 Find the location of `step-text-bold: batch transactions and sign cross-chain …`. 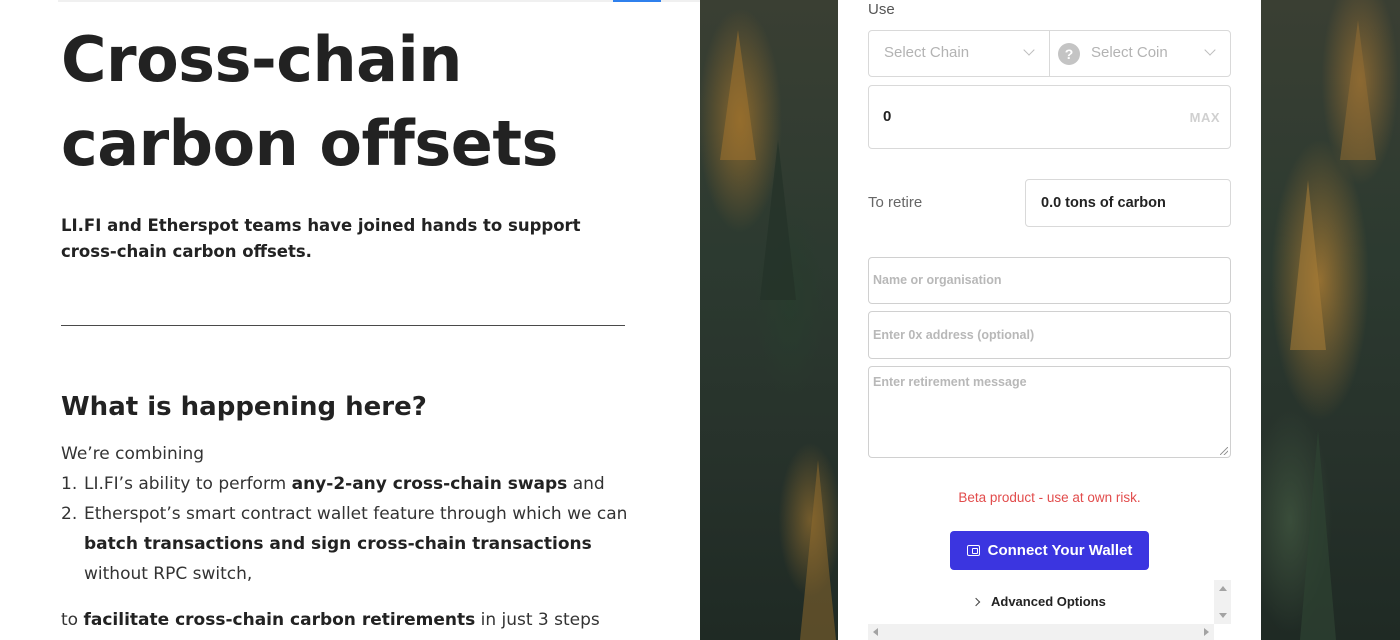

step-text-bold: batch transactions and sign cross-chain … is located at coordinates (338, 544).